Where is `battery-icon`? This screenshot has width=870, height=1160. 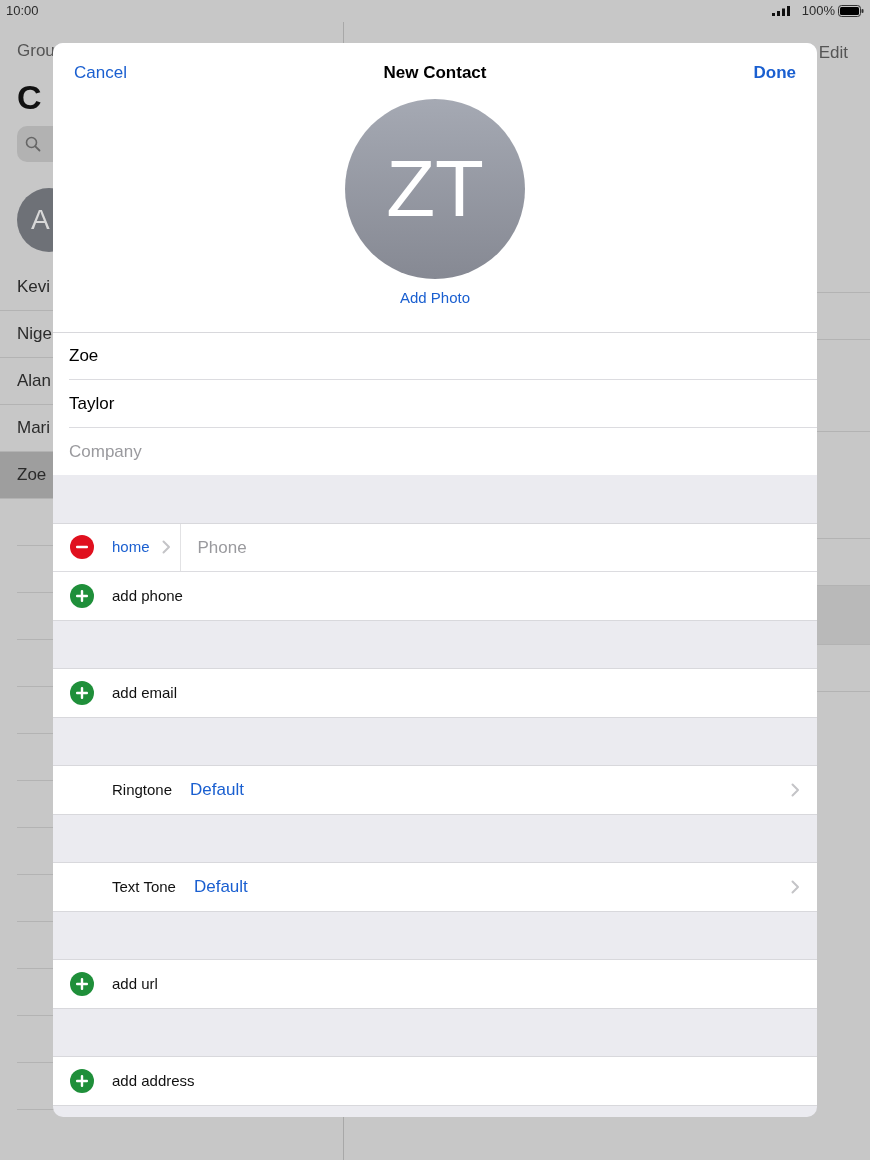
battery-icon is located at coordinates (851, 11).